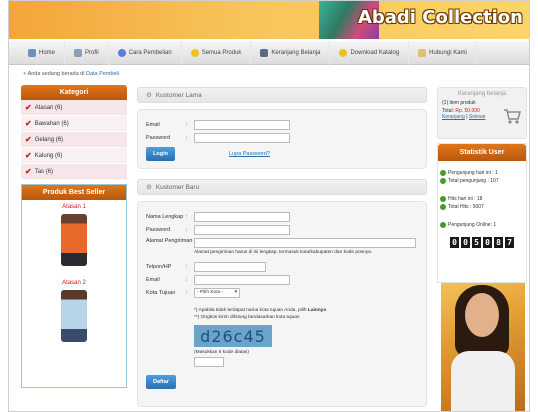 The height and width of the screenshot is (412, 538). What do you see at coordinates (145, 52) in the screenshot?
I see `nav-cara-pembelian: Cara Pembelian` at bounding box center [145, 52].